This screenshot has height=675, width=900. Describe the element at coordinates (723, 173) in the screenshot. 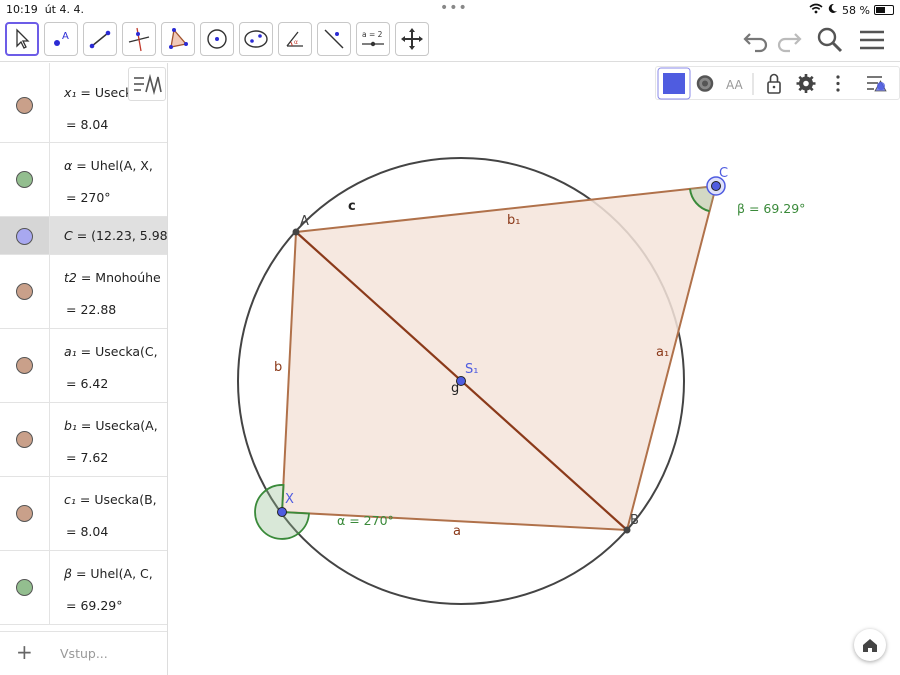

I see `label-C: C` at that location.